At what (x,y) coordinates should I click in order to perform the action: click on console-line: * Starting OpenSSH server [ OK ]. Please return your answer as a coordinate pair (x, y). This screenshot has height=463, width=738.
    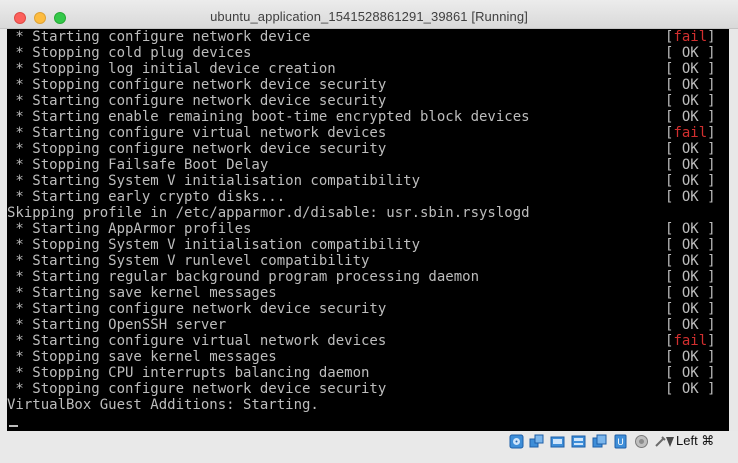
    Looking at the image, I should click on (368, 325).